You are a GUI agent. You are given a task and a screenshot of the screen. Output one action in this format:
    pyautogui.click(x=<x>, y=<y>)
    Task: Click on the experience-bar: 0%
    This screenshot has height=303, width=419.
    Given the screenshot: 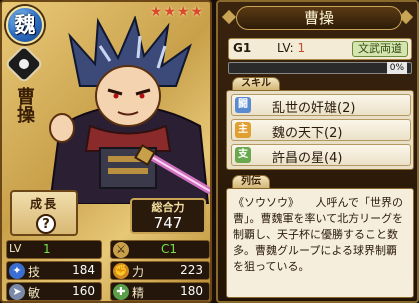 What is the action you would take?
    pyautogui.click(x=320, y=68)
    